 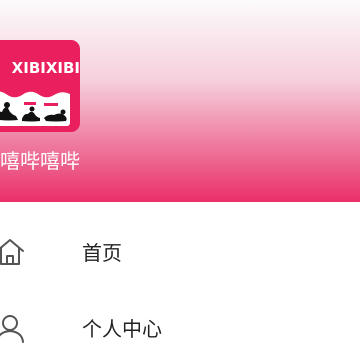 I want to click on logo-text: XIBIXIBI, so click(x=45, y=68).